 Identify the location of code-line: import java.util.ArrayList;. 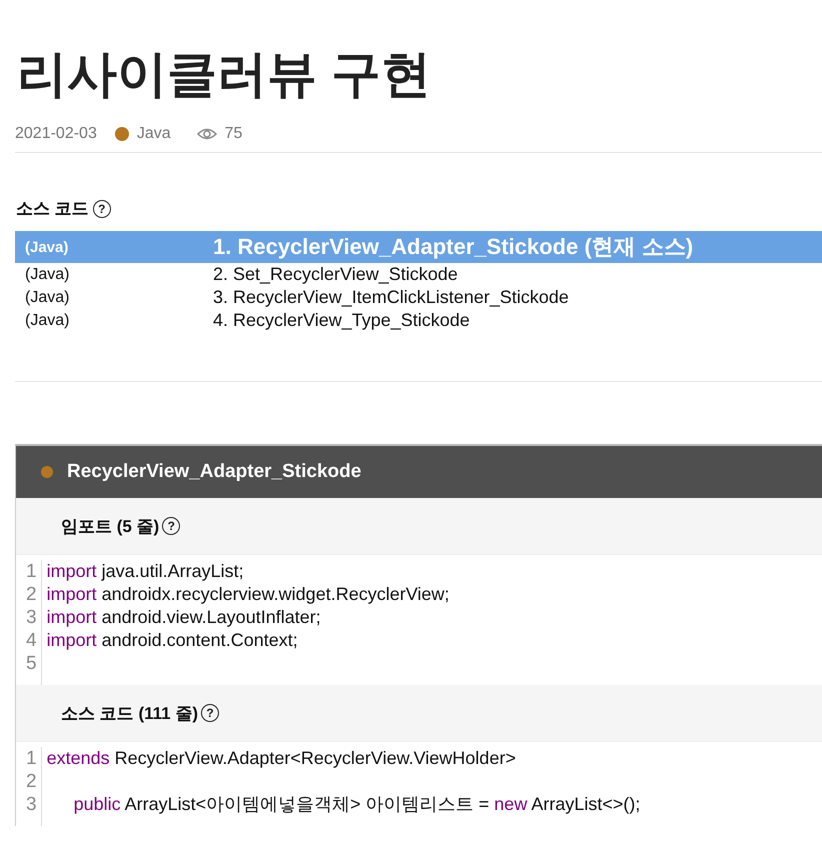
(145, 571).